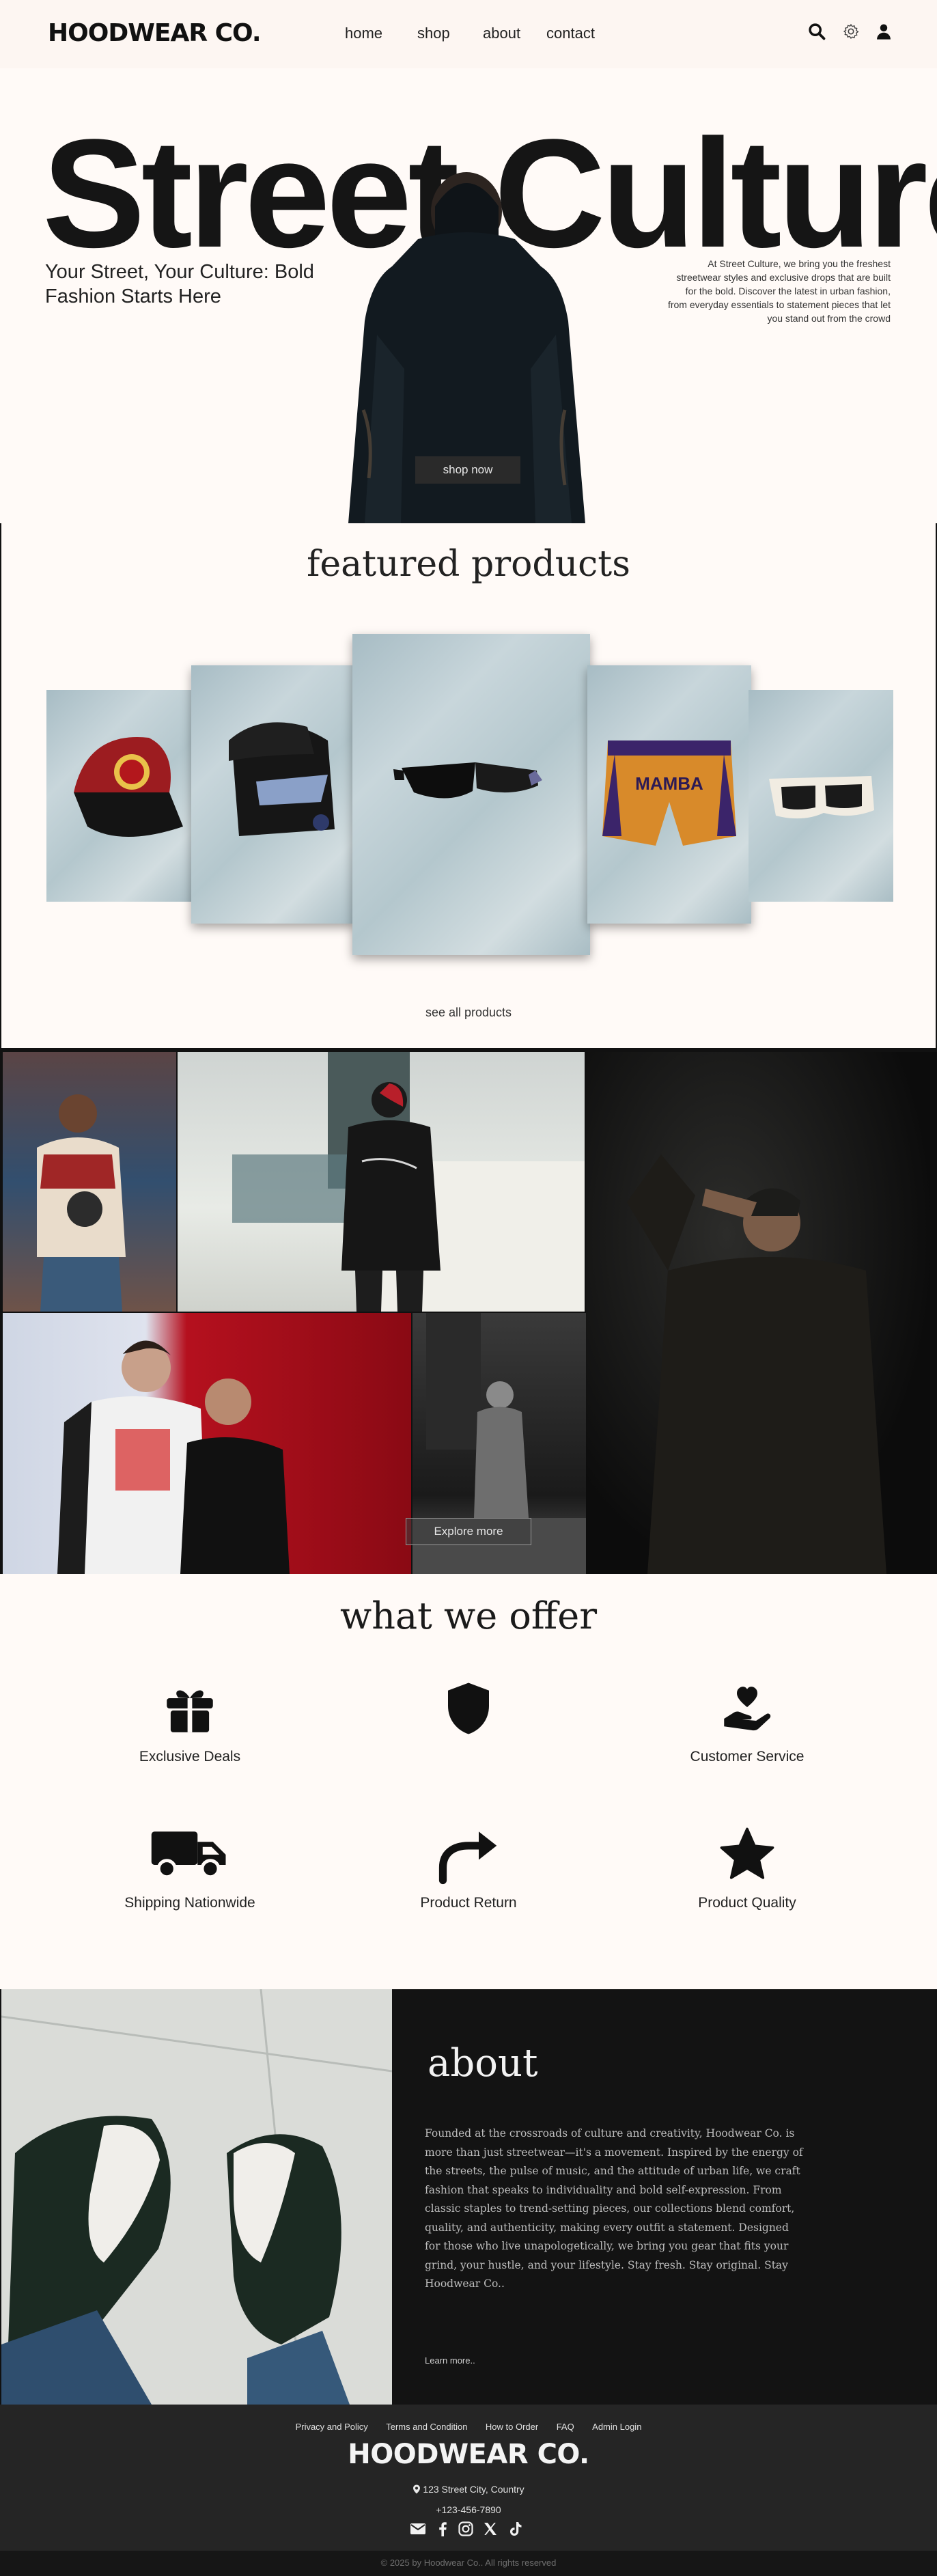 The image size is (937, 2576). What do you see at coordinates (515, 2529) in the screenshot?
I see `tiktok-icon` at bounding box center [515, 2529].